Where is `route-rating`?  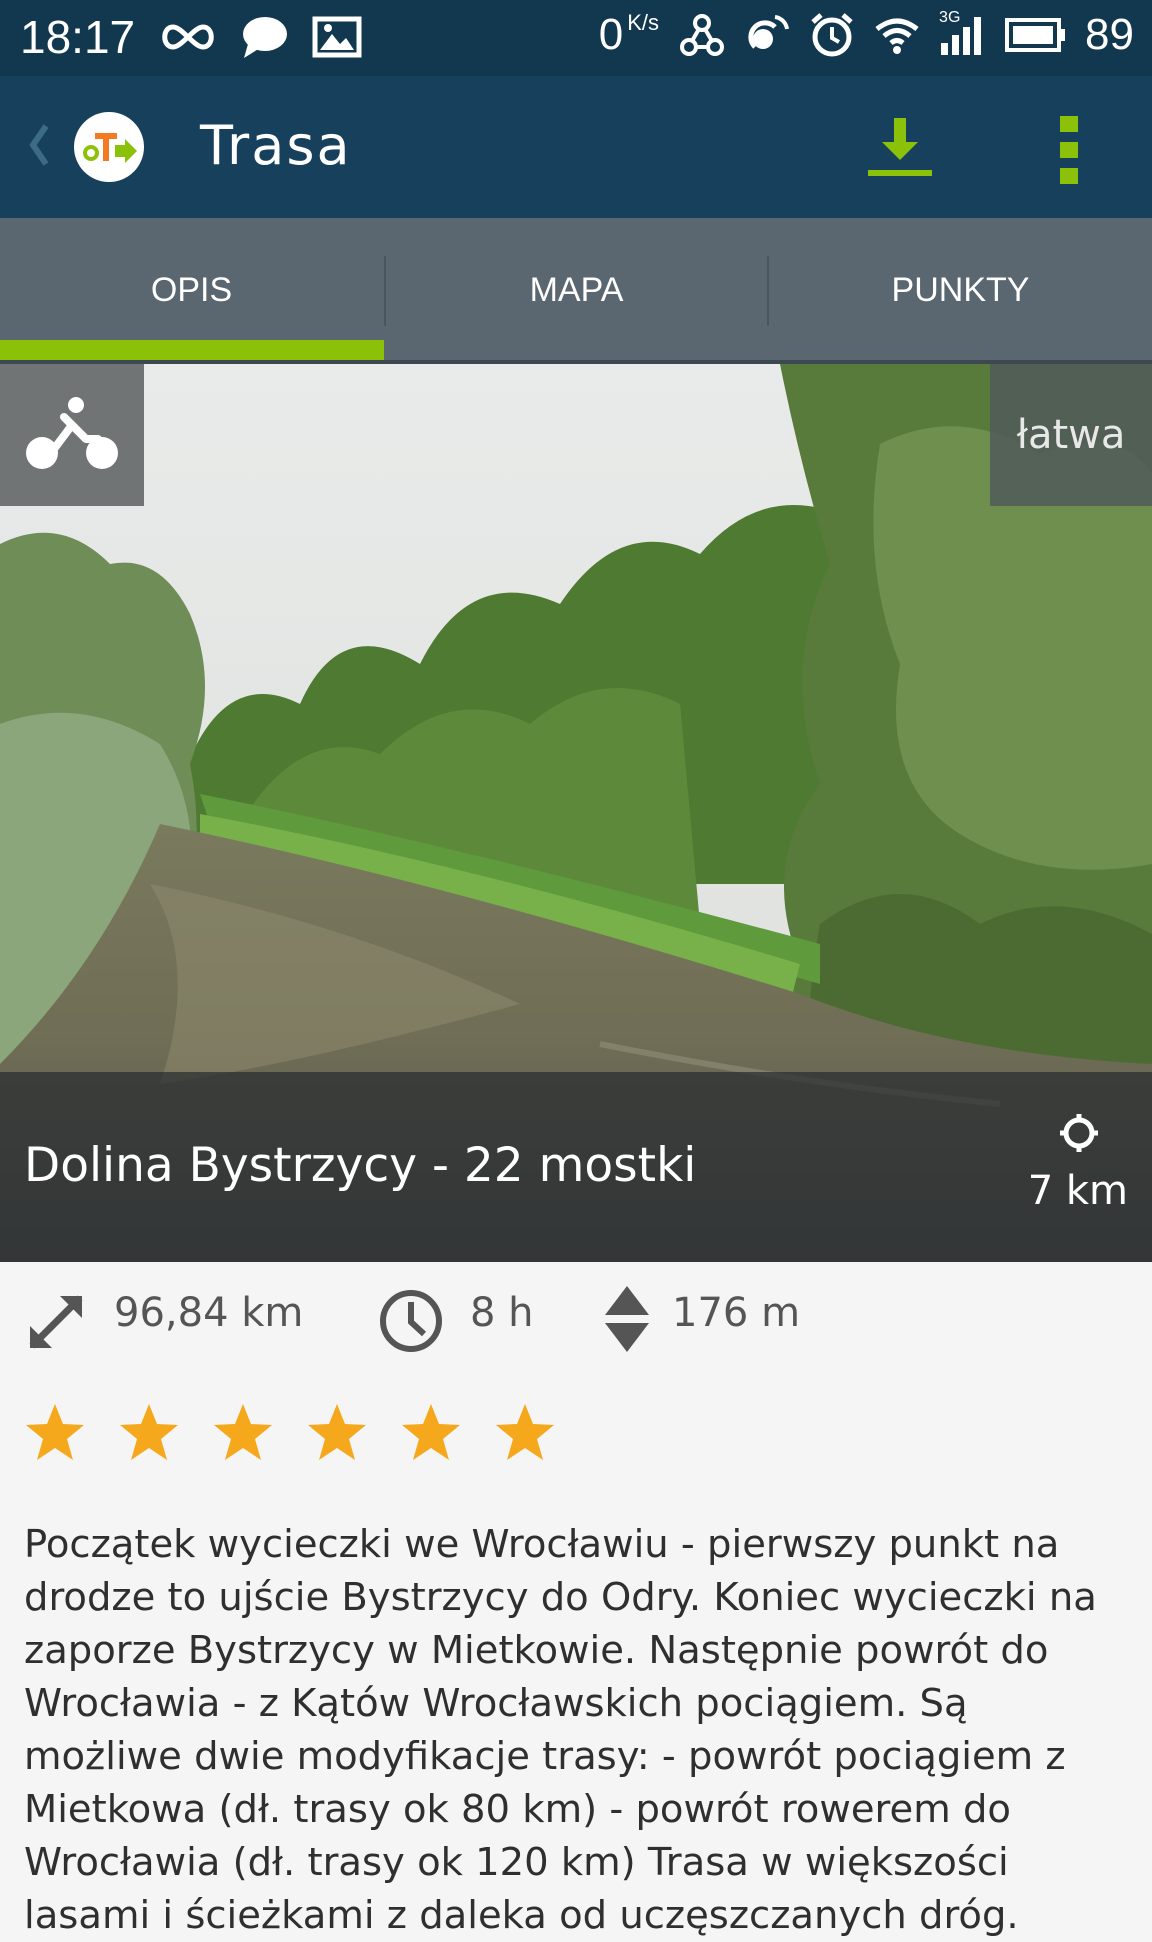
route-rating is located at coordinates (290, 1433).